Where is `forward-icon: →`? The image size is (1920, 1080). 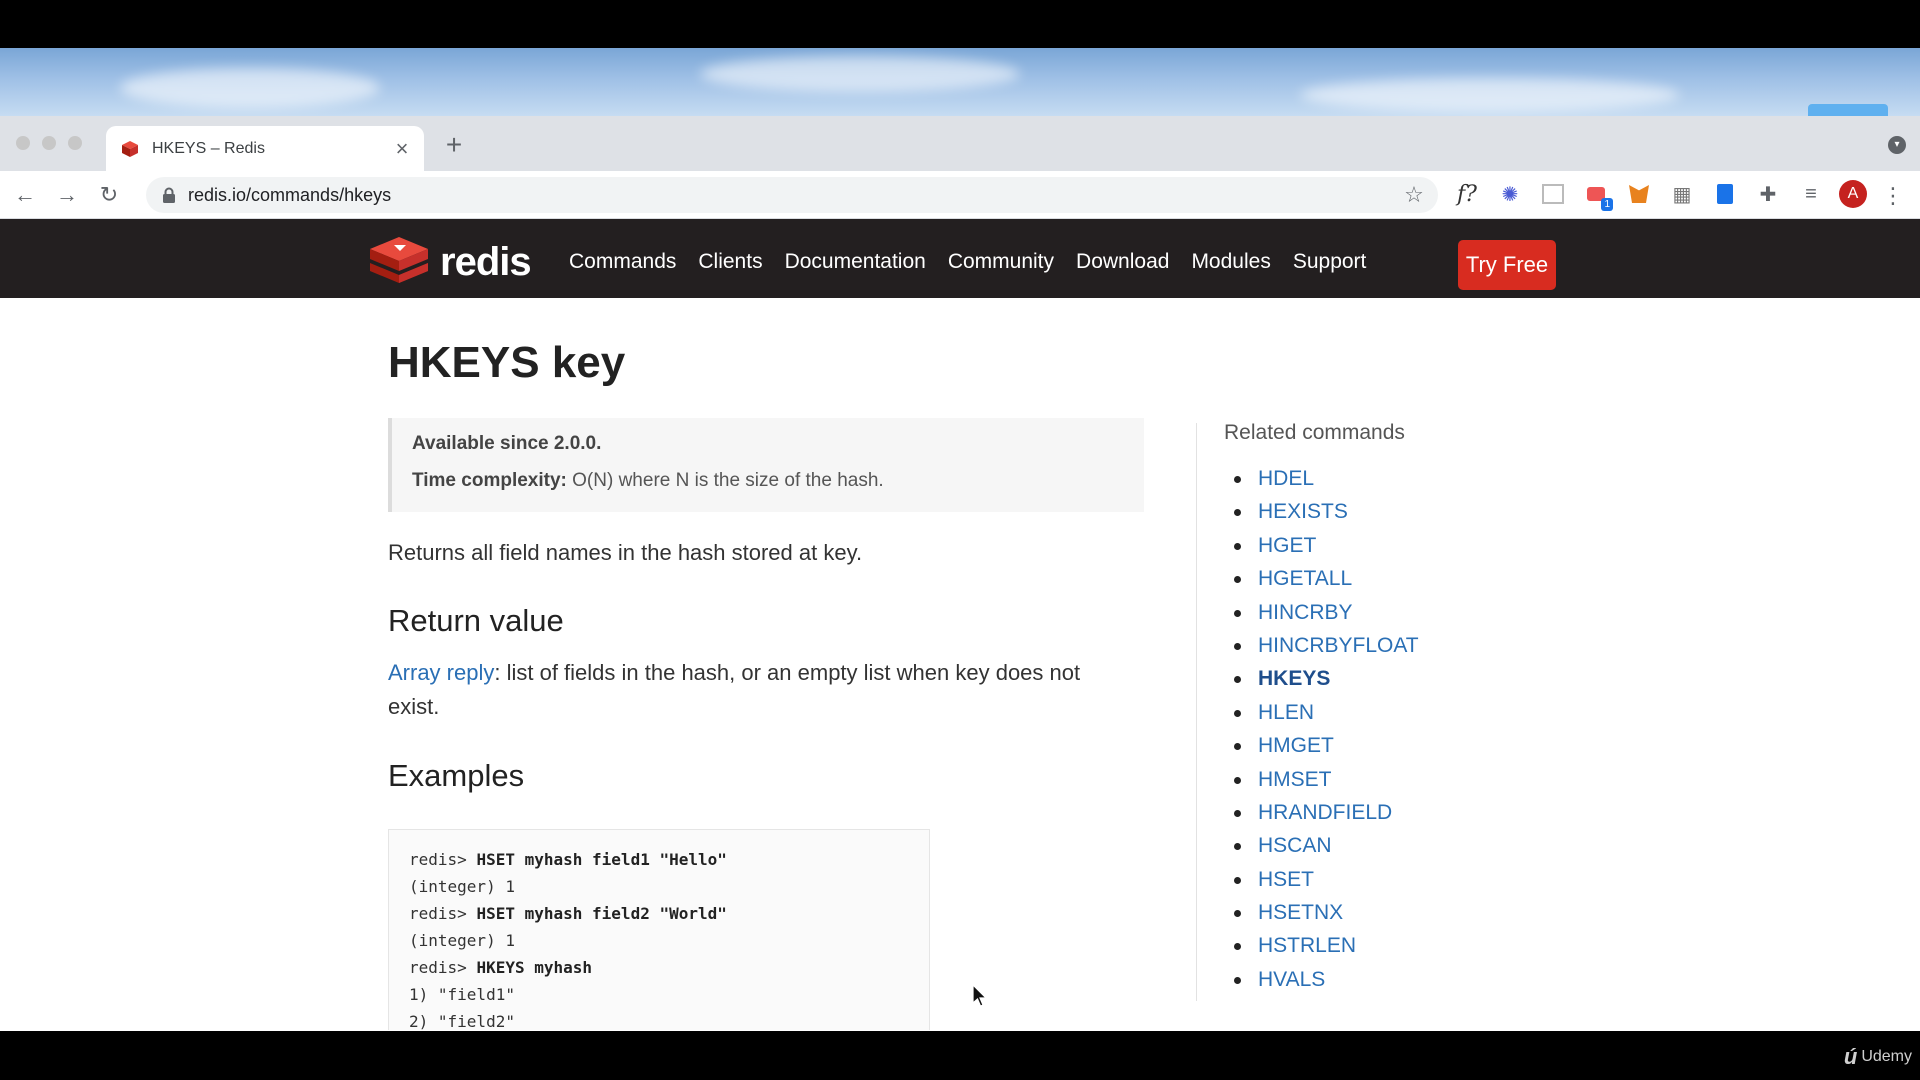
forward-icon: → is located at coordinates (67, 195).